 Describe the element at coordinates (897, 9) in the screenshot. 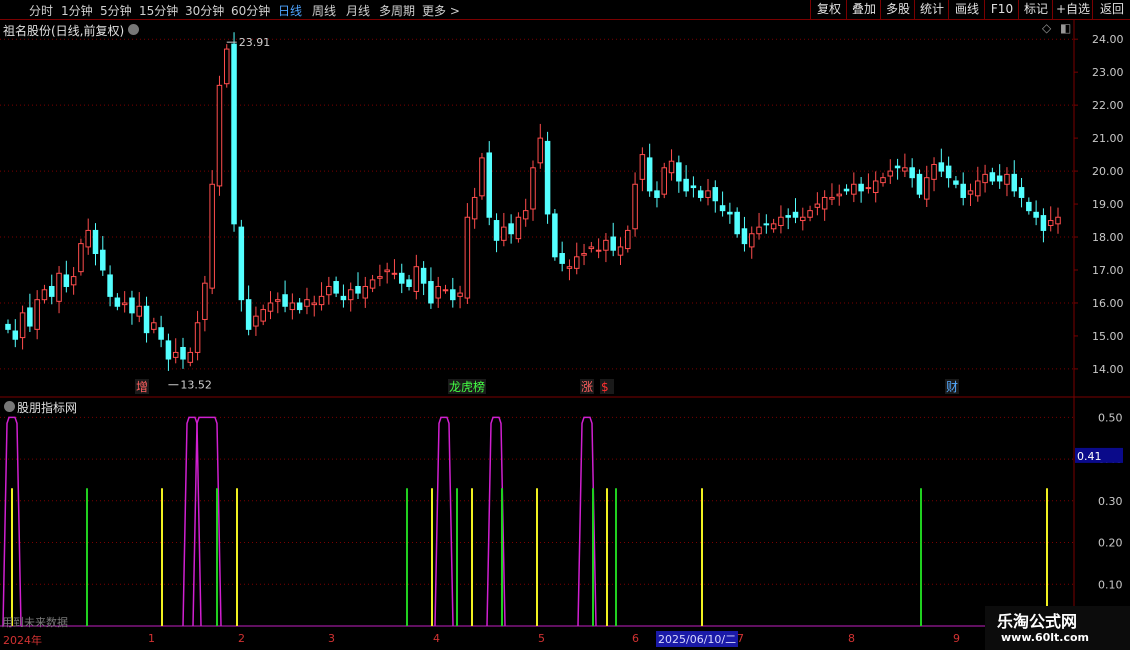

I see `multi-stock-button: 多股` at that location.